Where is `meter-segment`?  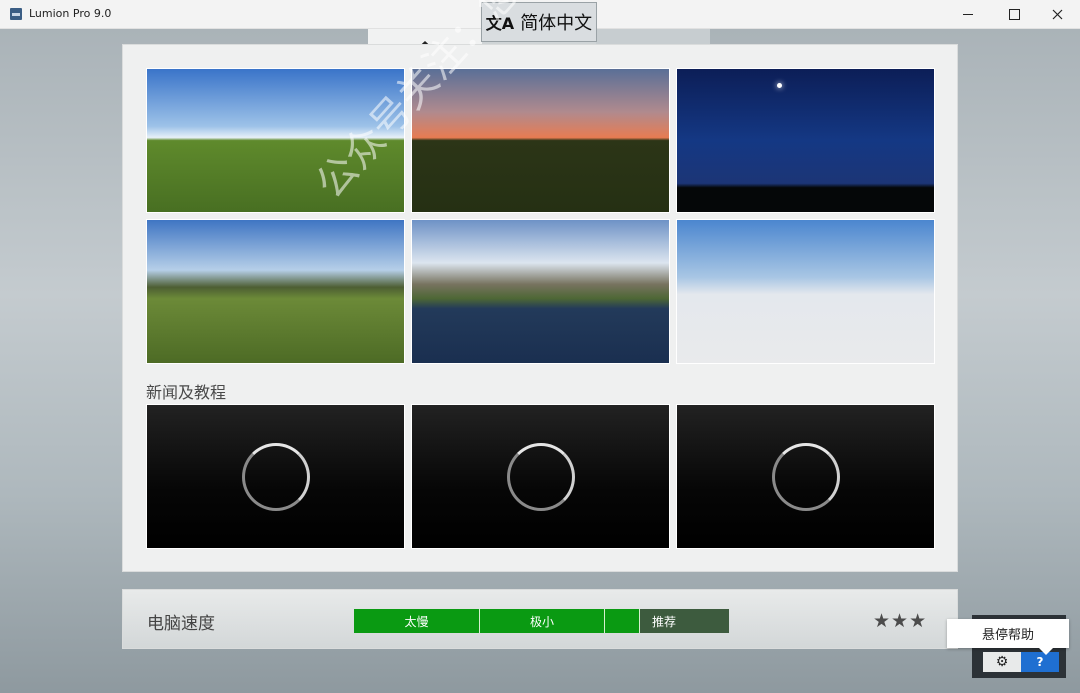 meter-segment is located at coordinates (622, 621).